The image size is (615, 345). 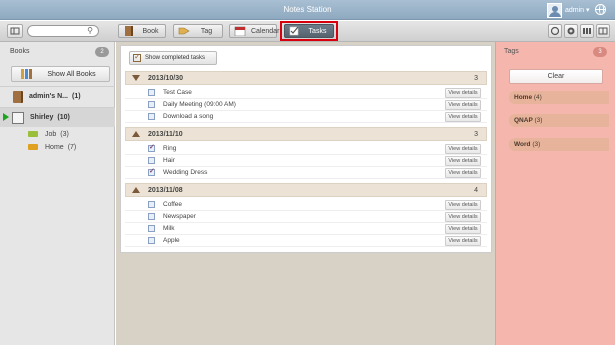 I want to click on globe-icon, so click(x=600, y=9).